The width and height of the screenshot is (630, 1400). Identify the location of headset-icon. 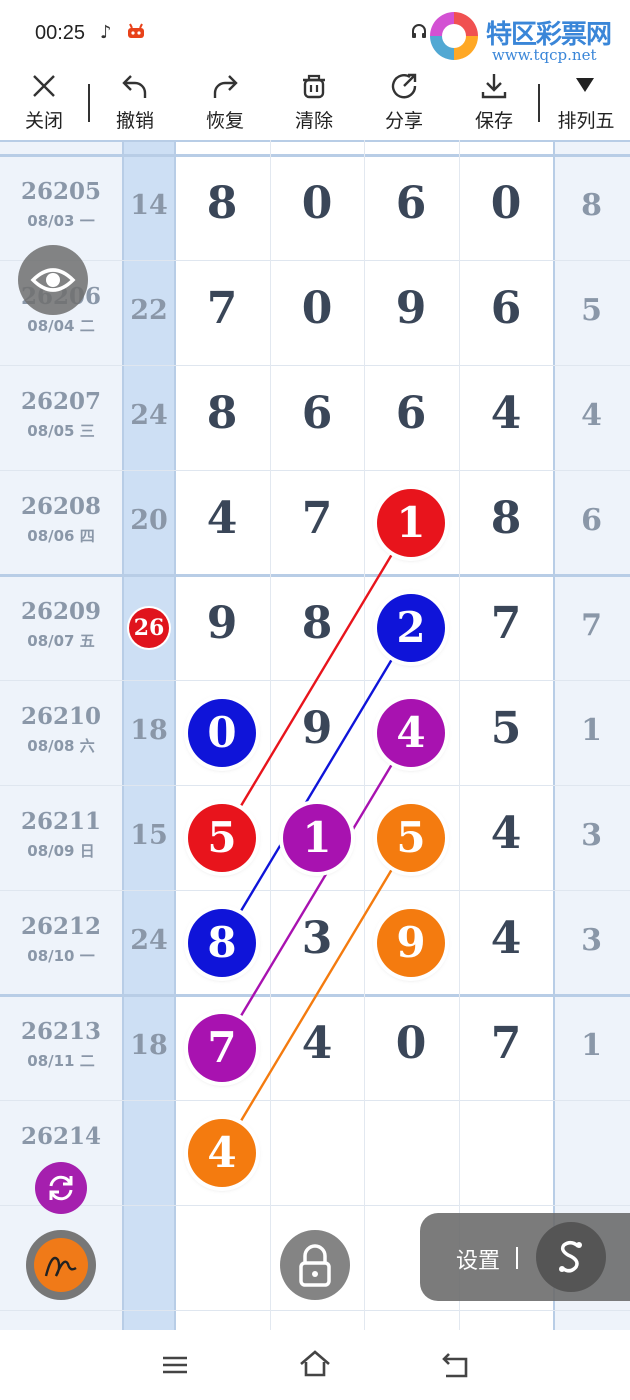
(419, 33).